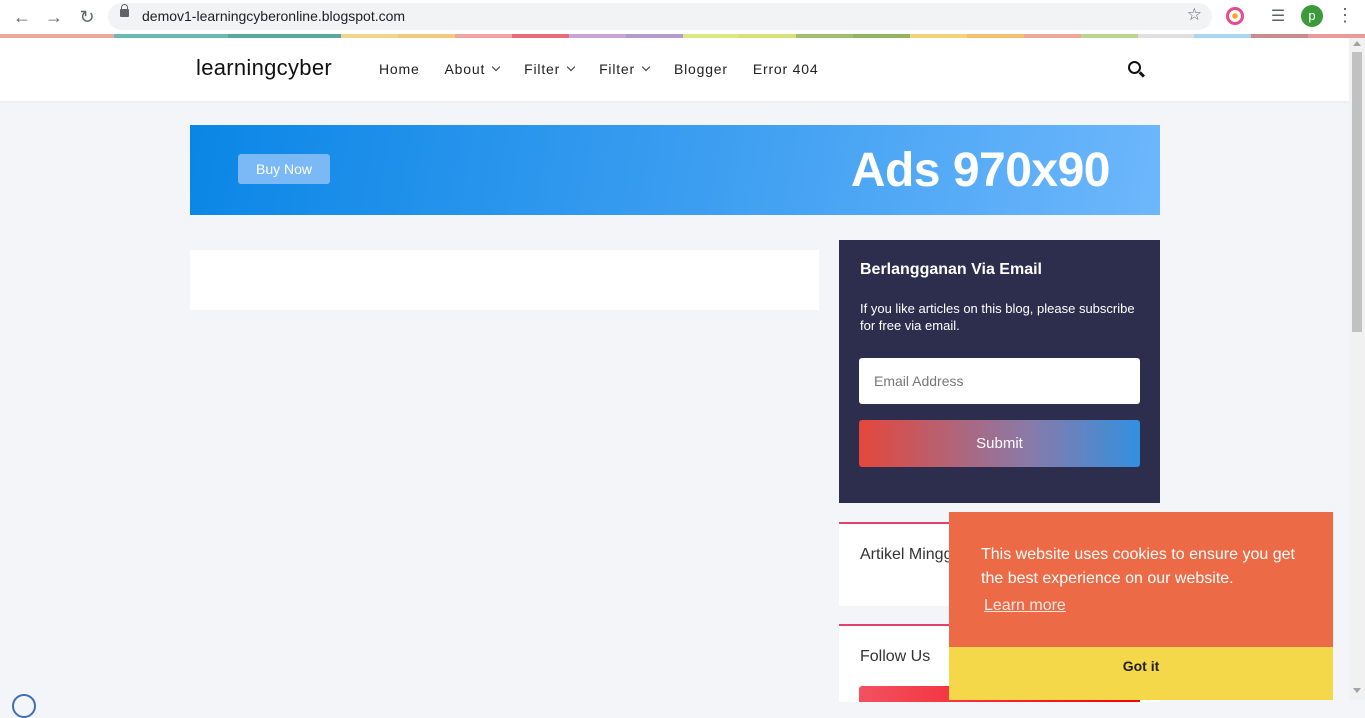 This screenshot has width=1365, height=718. Describe the element at coordinates (951, 269) in the screenshot. I see `subscribe-title: Berlangganan Via Email` at that location.